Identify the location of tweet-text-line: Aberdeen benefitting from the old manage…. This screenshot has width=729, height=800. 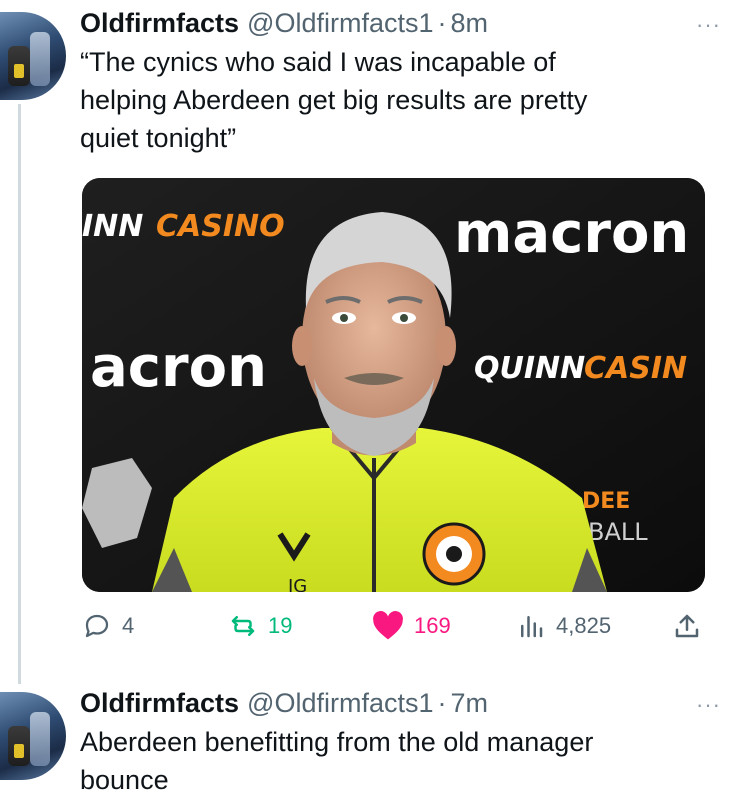
(337, 742).